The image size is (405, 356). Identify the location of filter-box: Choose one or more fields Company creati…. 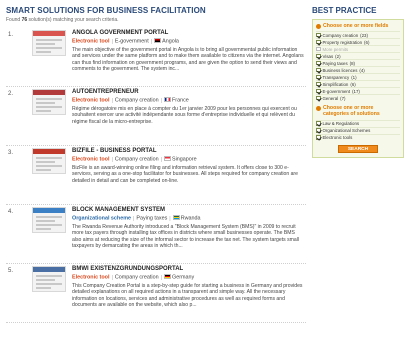
(358, 88).